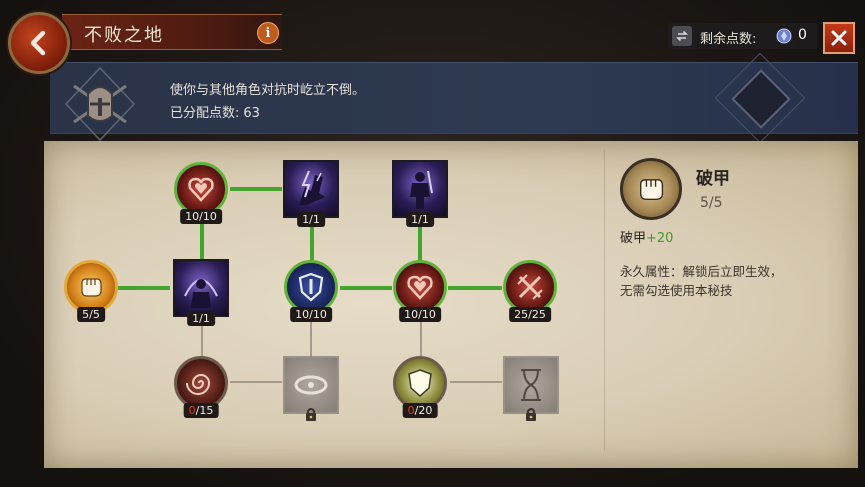 Image resolution: width=865 pixels, height=487 pixels. I want to click on skill-node-chain-locked, so click(311, 388).